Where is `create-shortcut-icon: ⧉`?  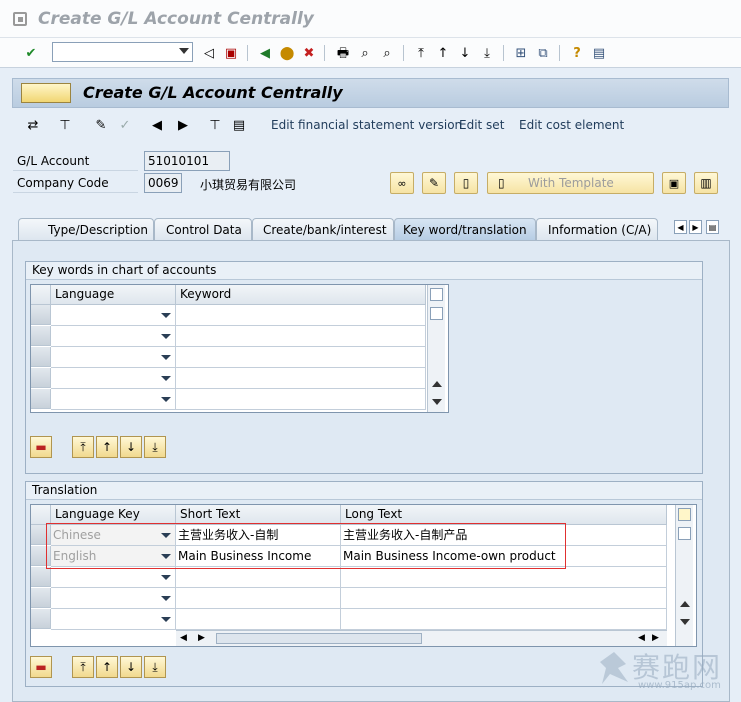
create-shortcut-icon: ⧉ is located at coordinates (543, 53).